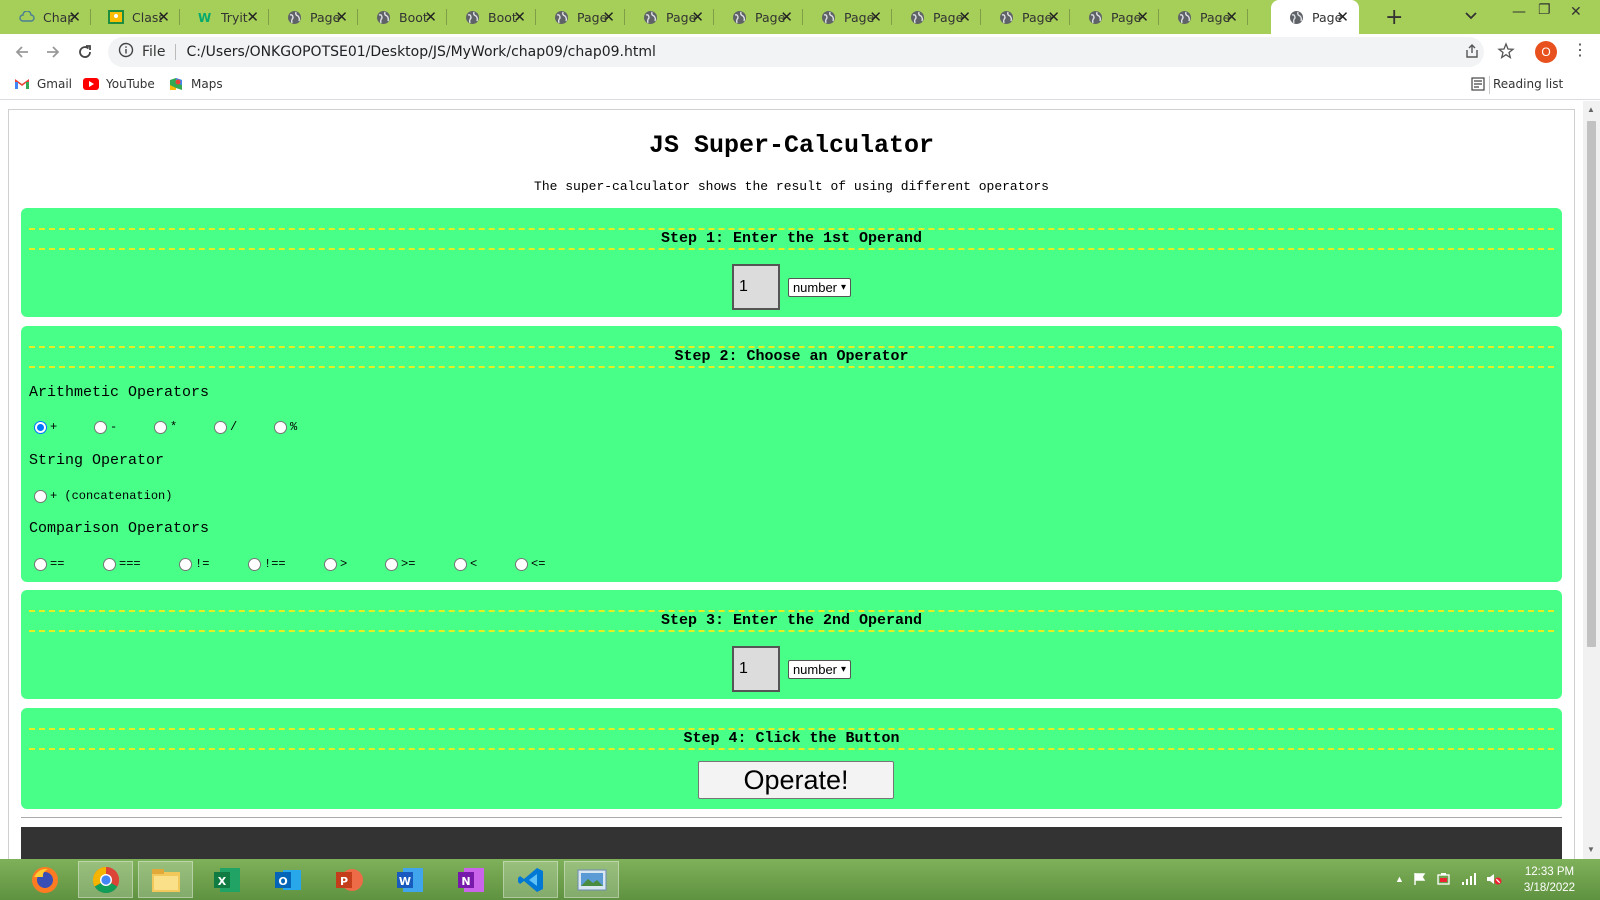 The image size is (1600, 900). Describe the element at coordinates (1394, 17) in the screenshot. I see `new-tab-button: +` at that location.